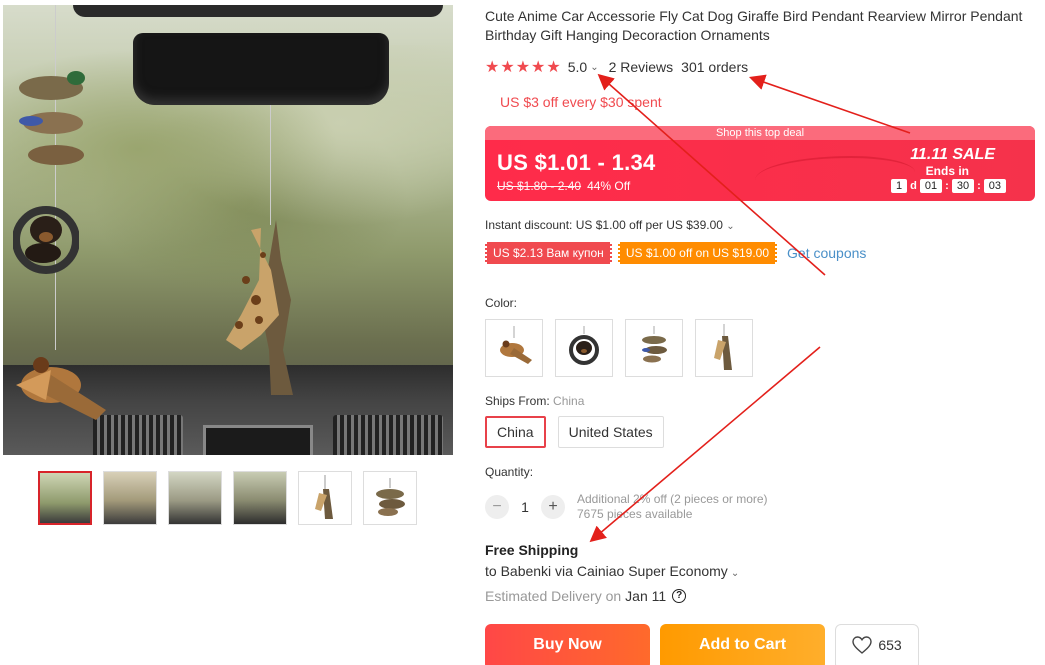 Image resolution: width=1045 pixels, height=665 pixels. What do you see at coordinates (619, 348) in the screenshot?
I see `color-options` at bounding box center [619, 348].